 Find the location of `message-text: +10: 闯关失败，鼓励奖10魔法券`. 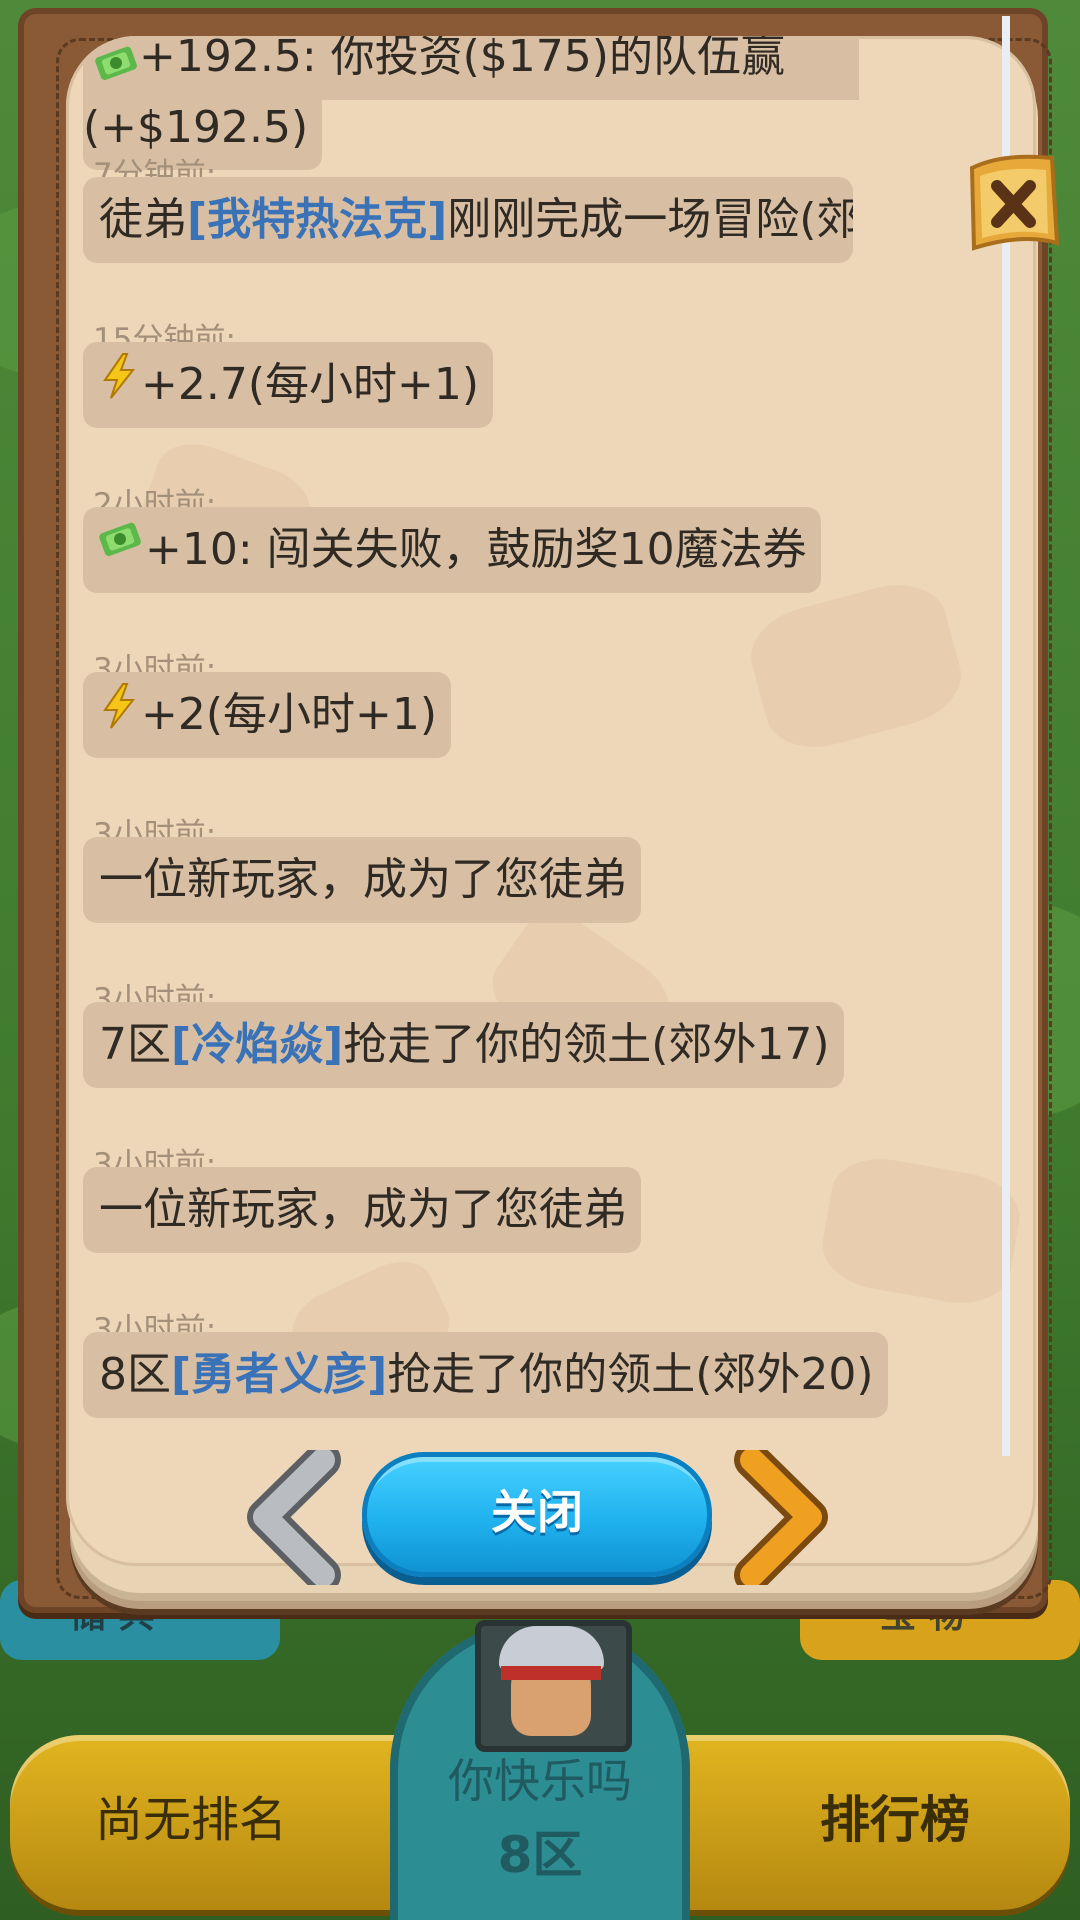

message-text: +10: 闯关失败，鼓励奖10魔法券 is located at coordinates (476, 549).